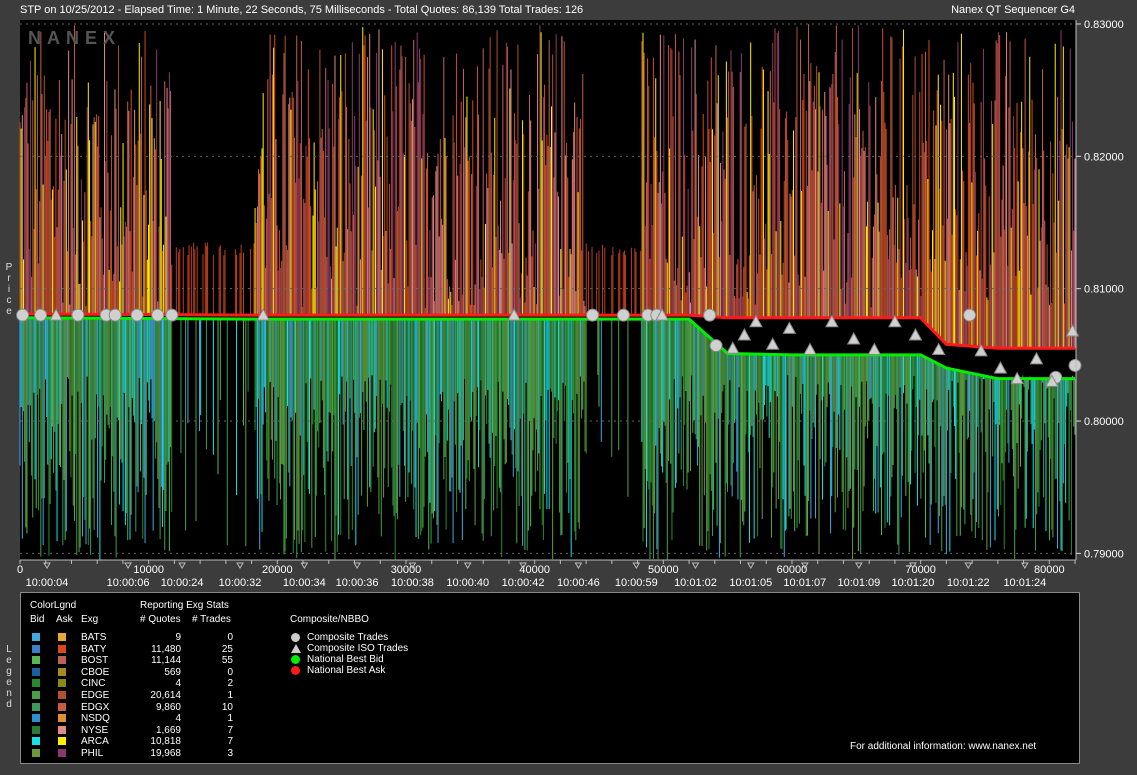 The width and height of the screenshot is (1137, 775). What do you see at coordinates (348, 637) in the screenshot?
I see `composite-legend-label: Composite Trades` at bounding box center [348, 637].